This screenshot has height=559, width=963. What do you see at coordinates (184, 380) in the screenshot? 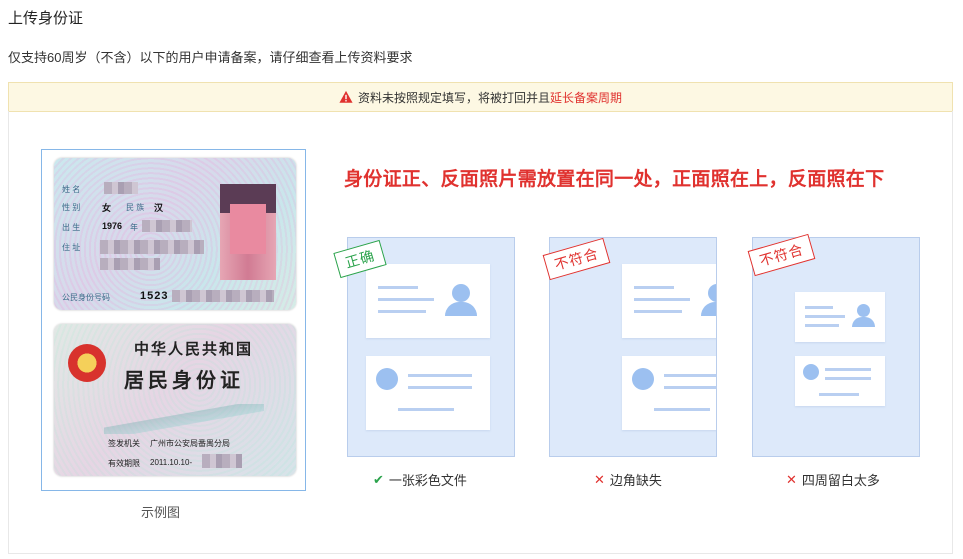
I see `back-title-card: 居民身份证` at bounding box center [184, 380].